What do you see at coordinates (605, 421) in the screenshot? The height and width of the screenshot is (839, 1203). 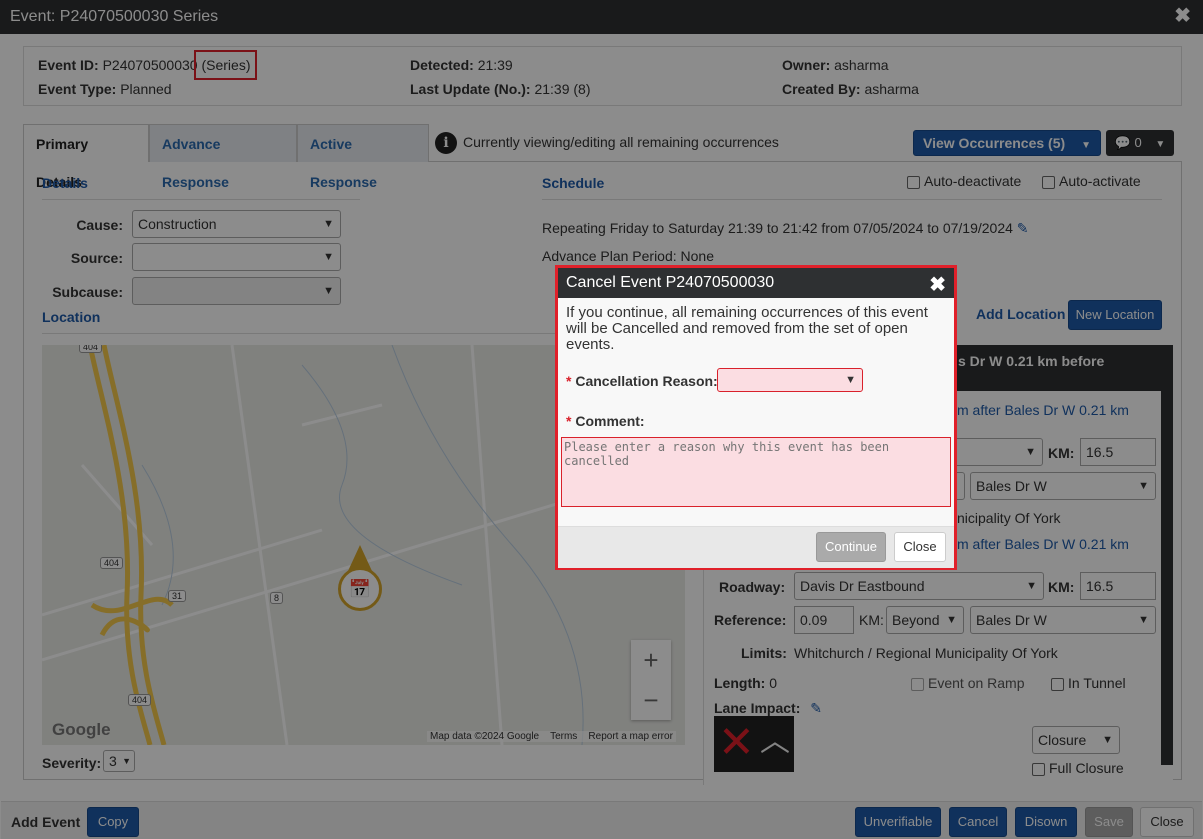 I see `comment-label: * Comment:` at bounding box center [605, 421].